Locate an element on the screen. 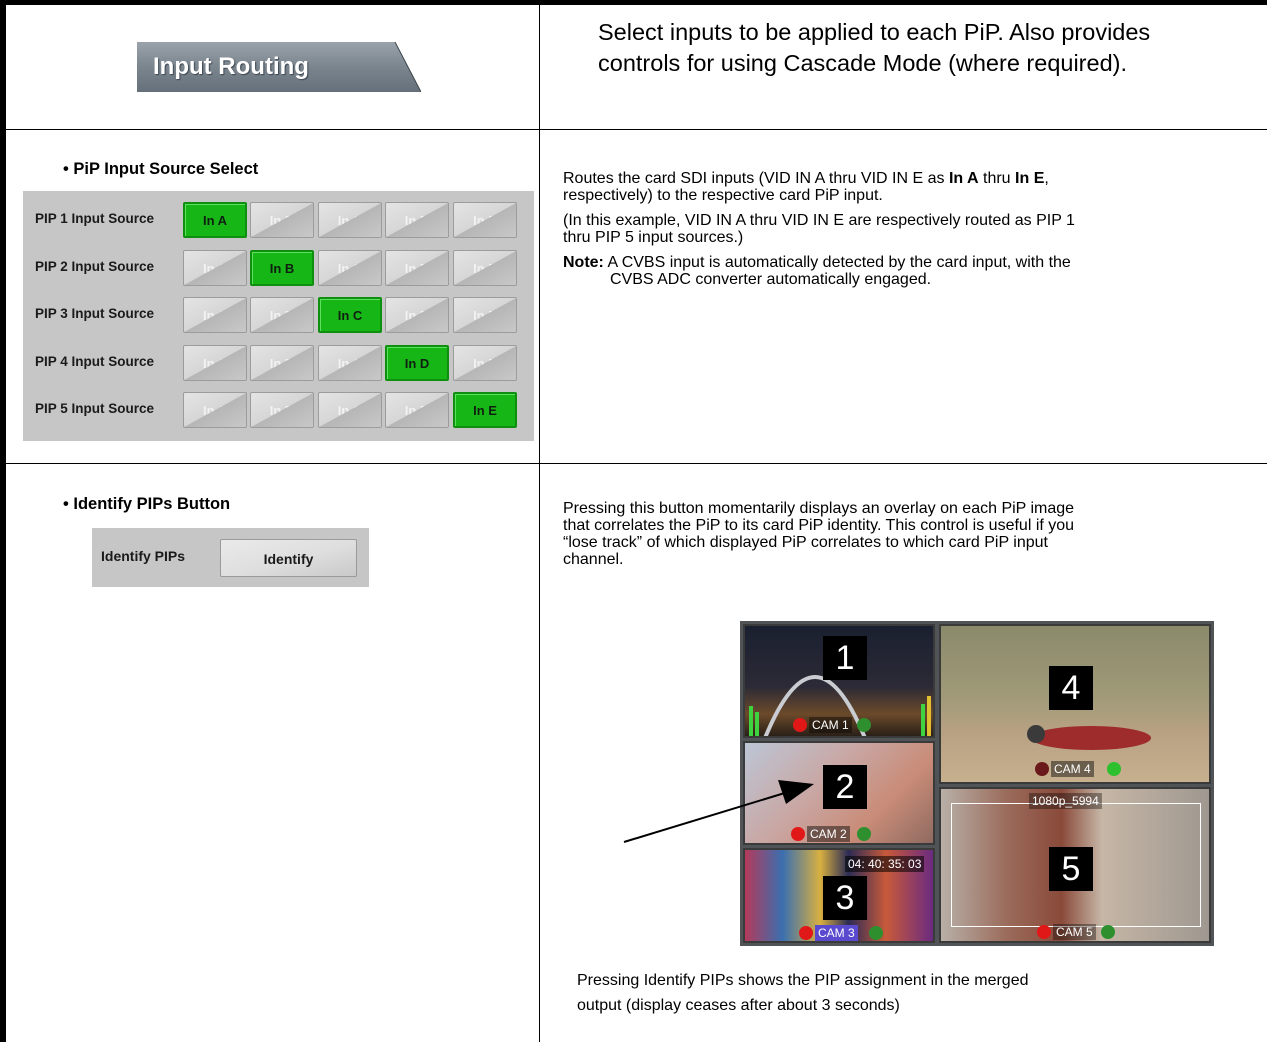 The width and height of the screenshot is (1267, 1042). pip-4-source-in-c-button: In C is located at coordinates (350, 362).